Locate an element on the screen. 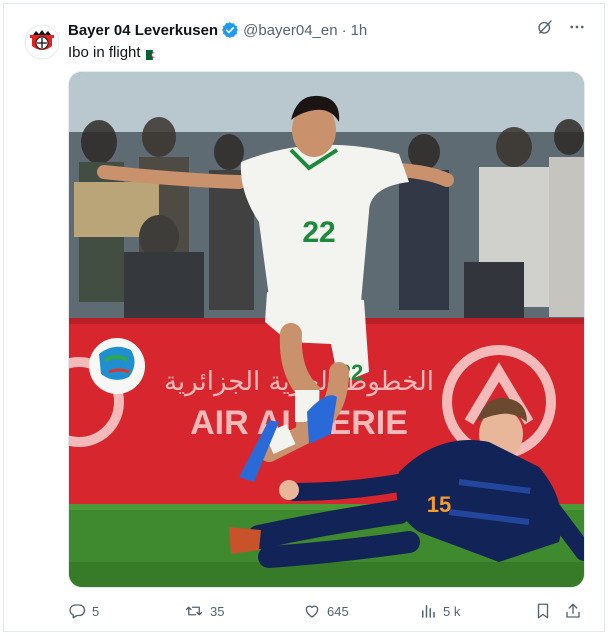  club-crest-icon is located at coordinates (42, 42).